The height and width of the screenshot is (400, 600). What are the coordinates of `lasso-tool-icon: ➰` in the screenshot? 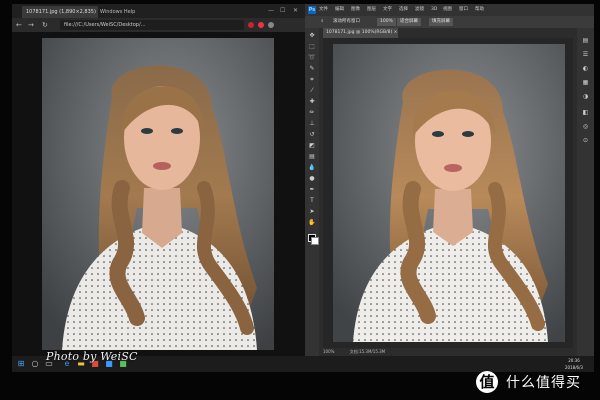 It's located at (312, 58).